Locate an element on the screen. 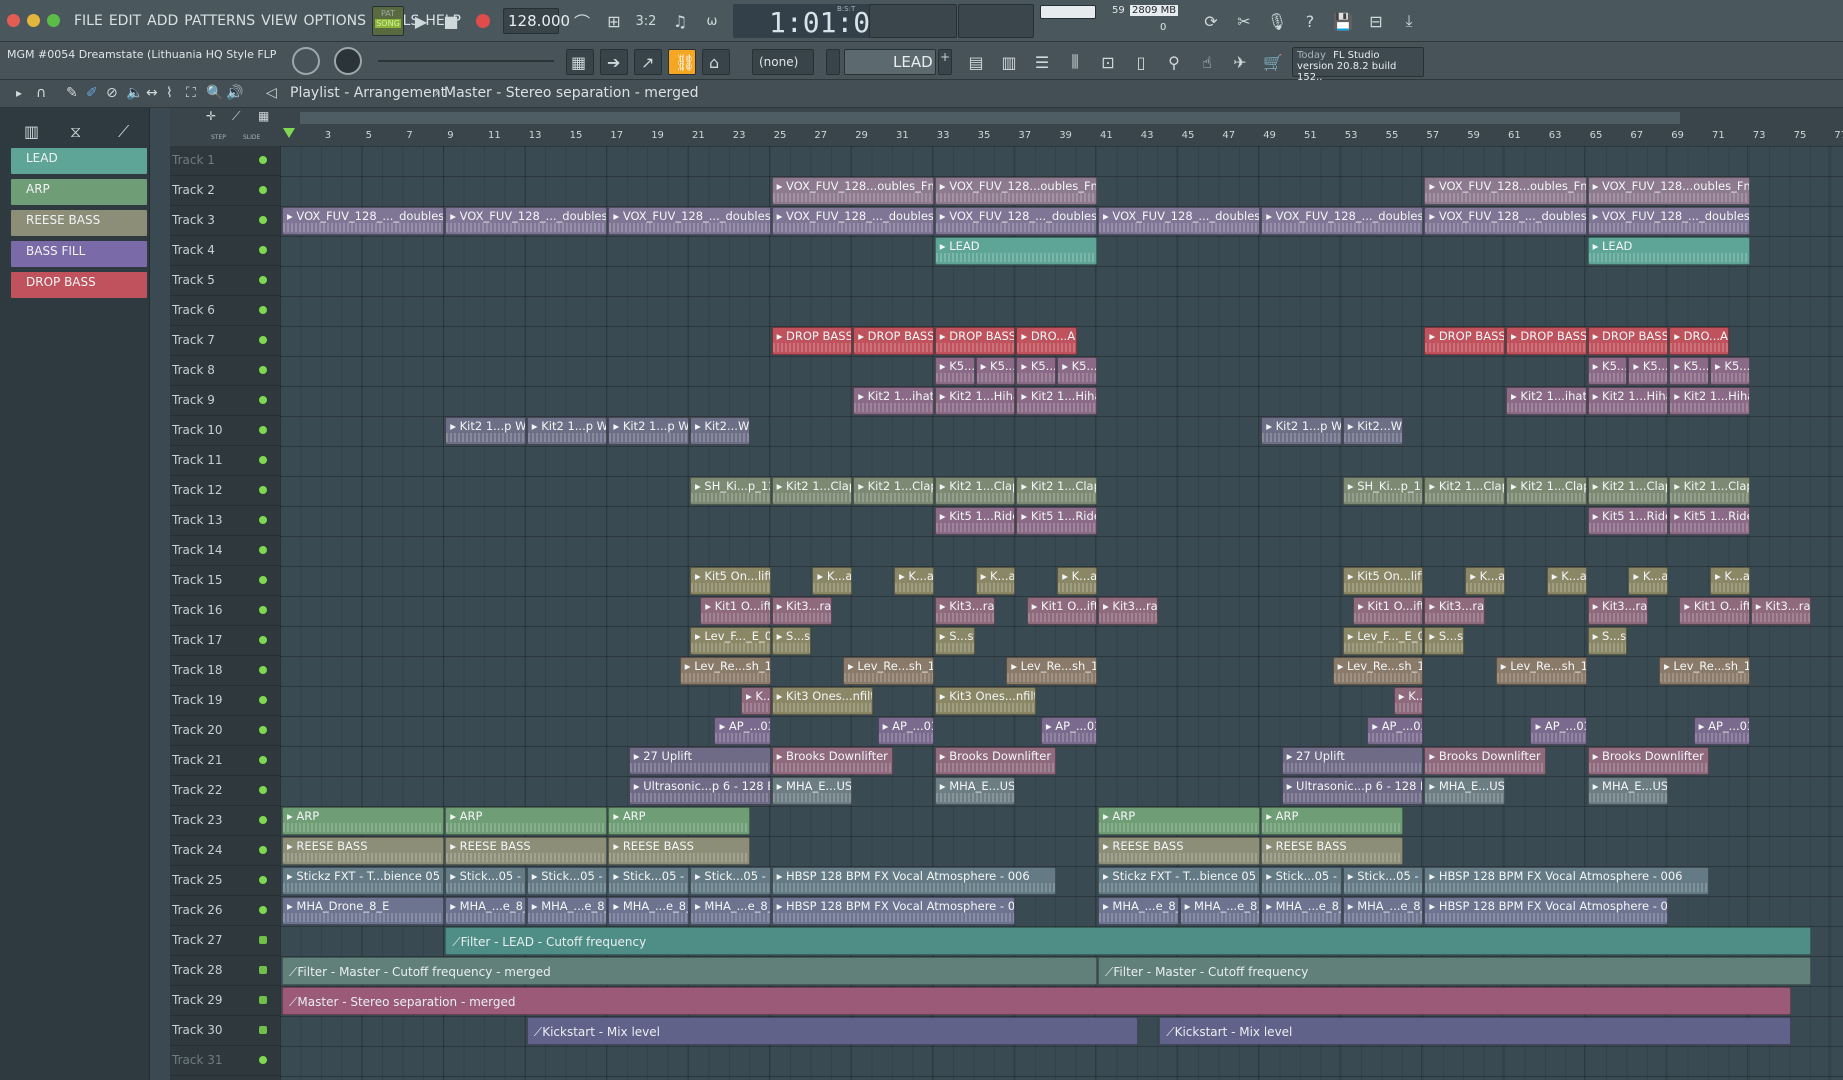 Image resolution: width=1843 pixels, height=1080 pixels. slice-icon: ⌇ is located at coordinates (169, 93).